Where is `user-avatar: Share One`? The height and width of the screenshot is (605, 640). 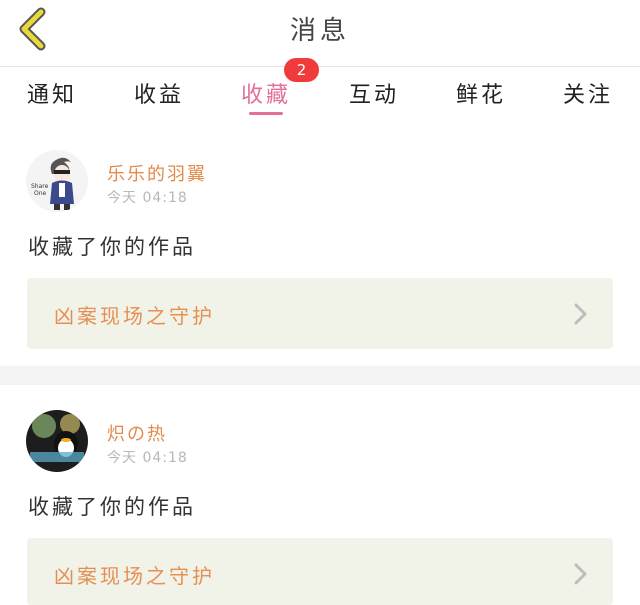
user-avatar: Share One is located at coordinates (57, 181).